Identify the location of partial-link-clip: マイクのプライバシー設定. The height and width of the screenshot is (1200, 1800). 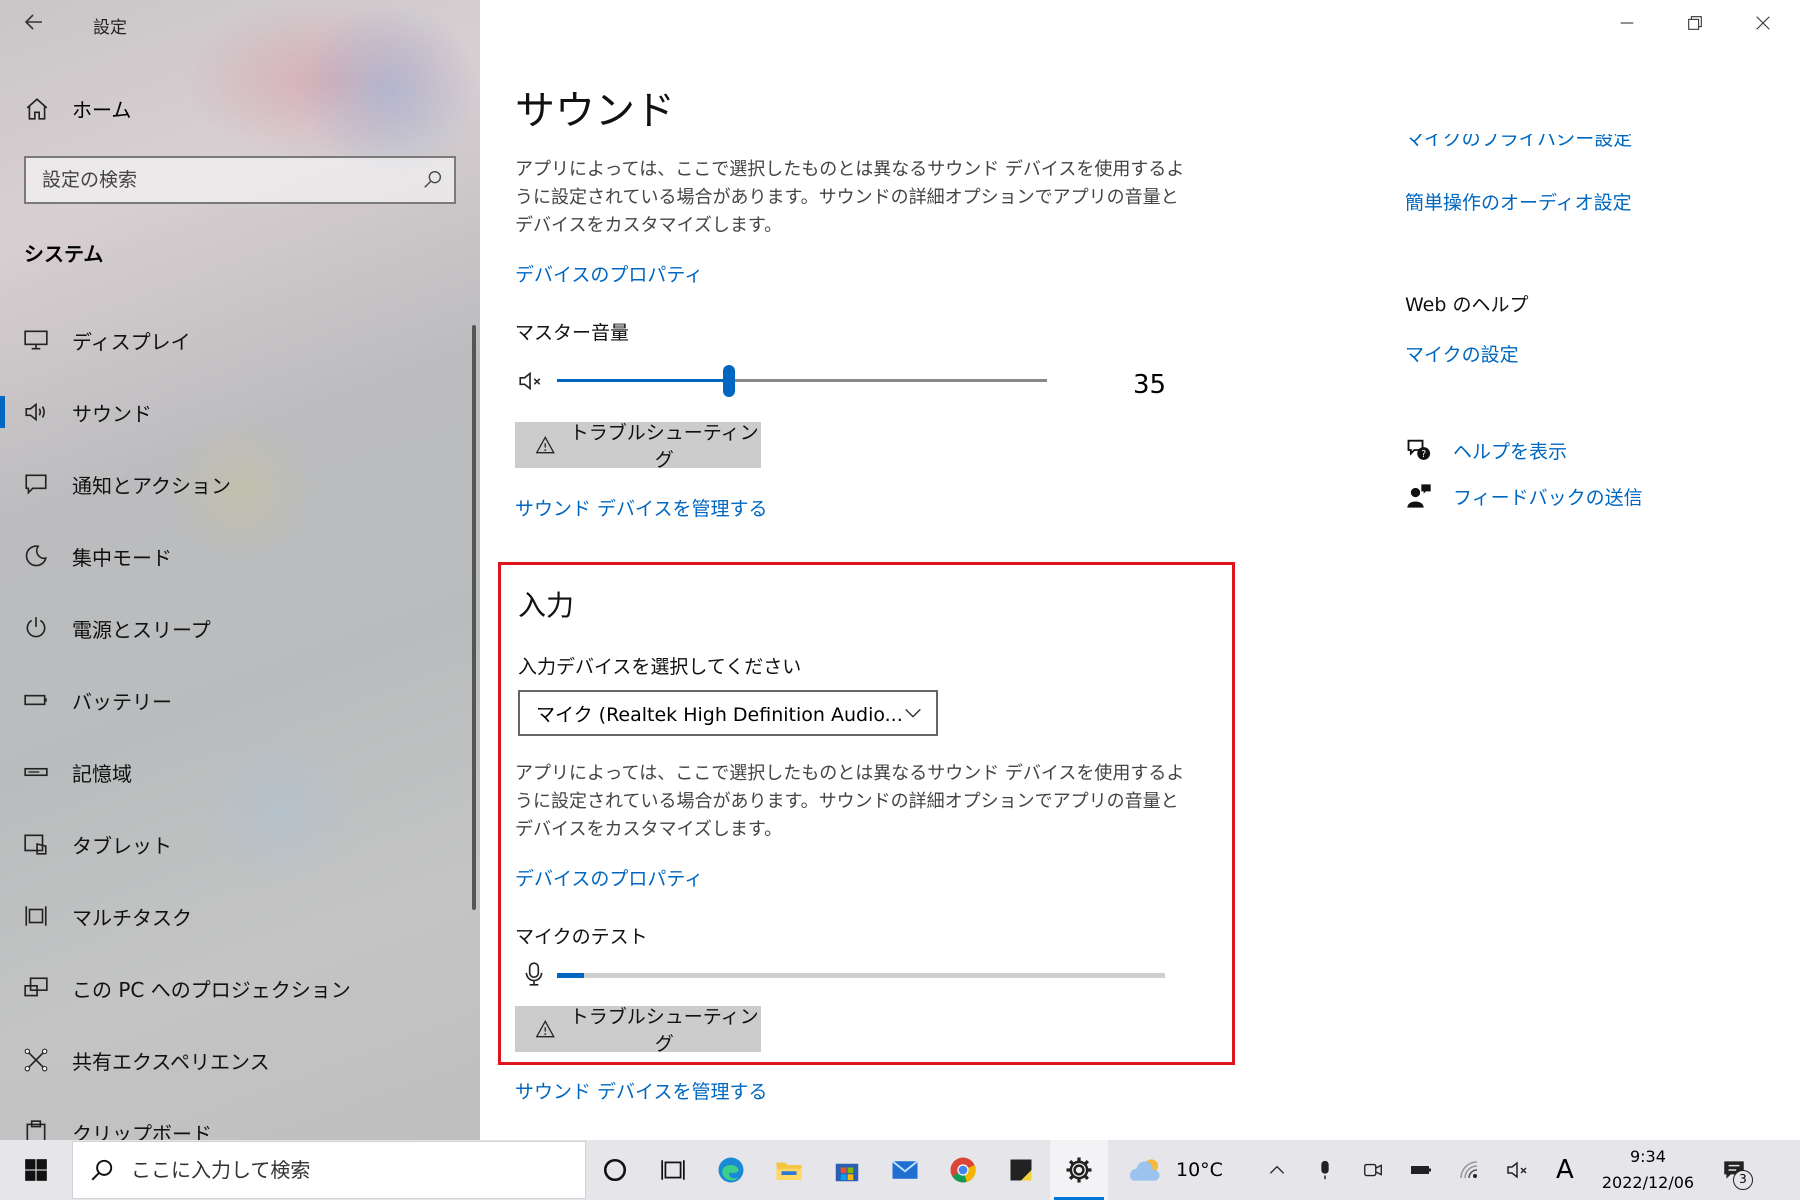
(1595, 144).